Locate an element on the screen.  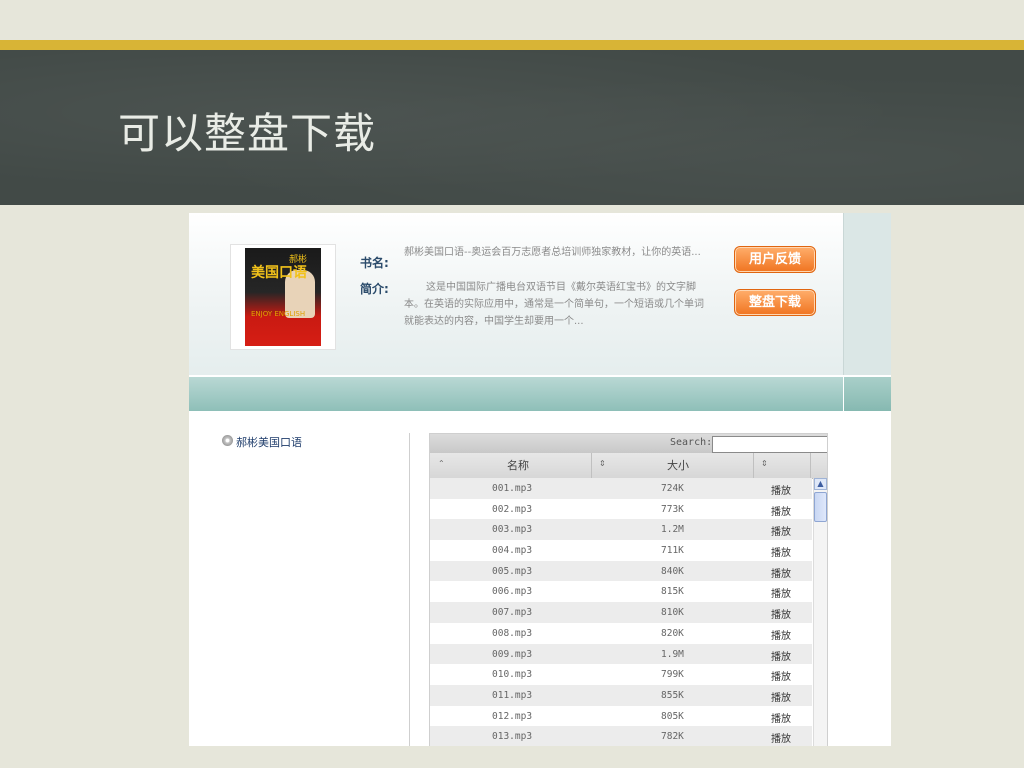
book-cover-image: 美国口语 郝彬 ENJOY ENGLISH is located at coordinates (283, 297).